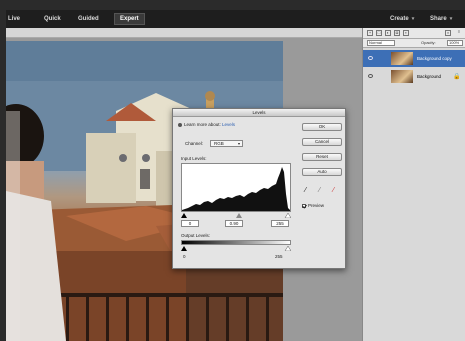 This screenshot has width=465, height=341. I want to click on learn-more: Learn more about: Levels, so click(206, 125).